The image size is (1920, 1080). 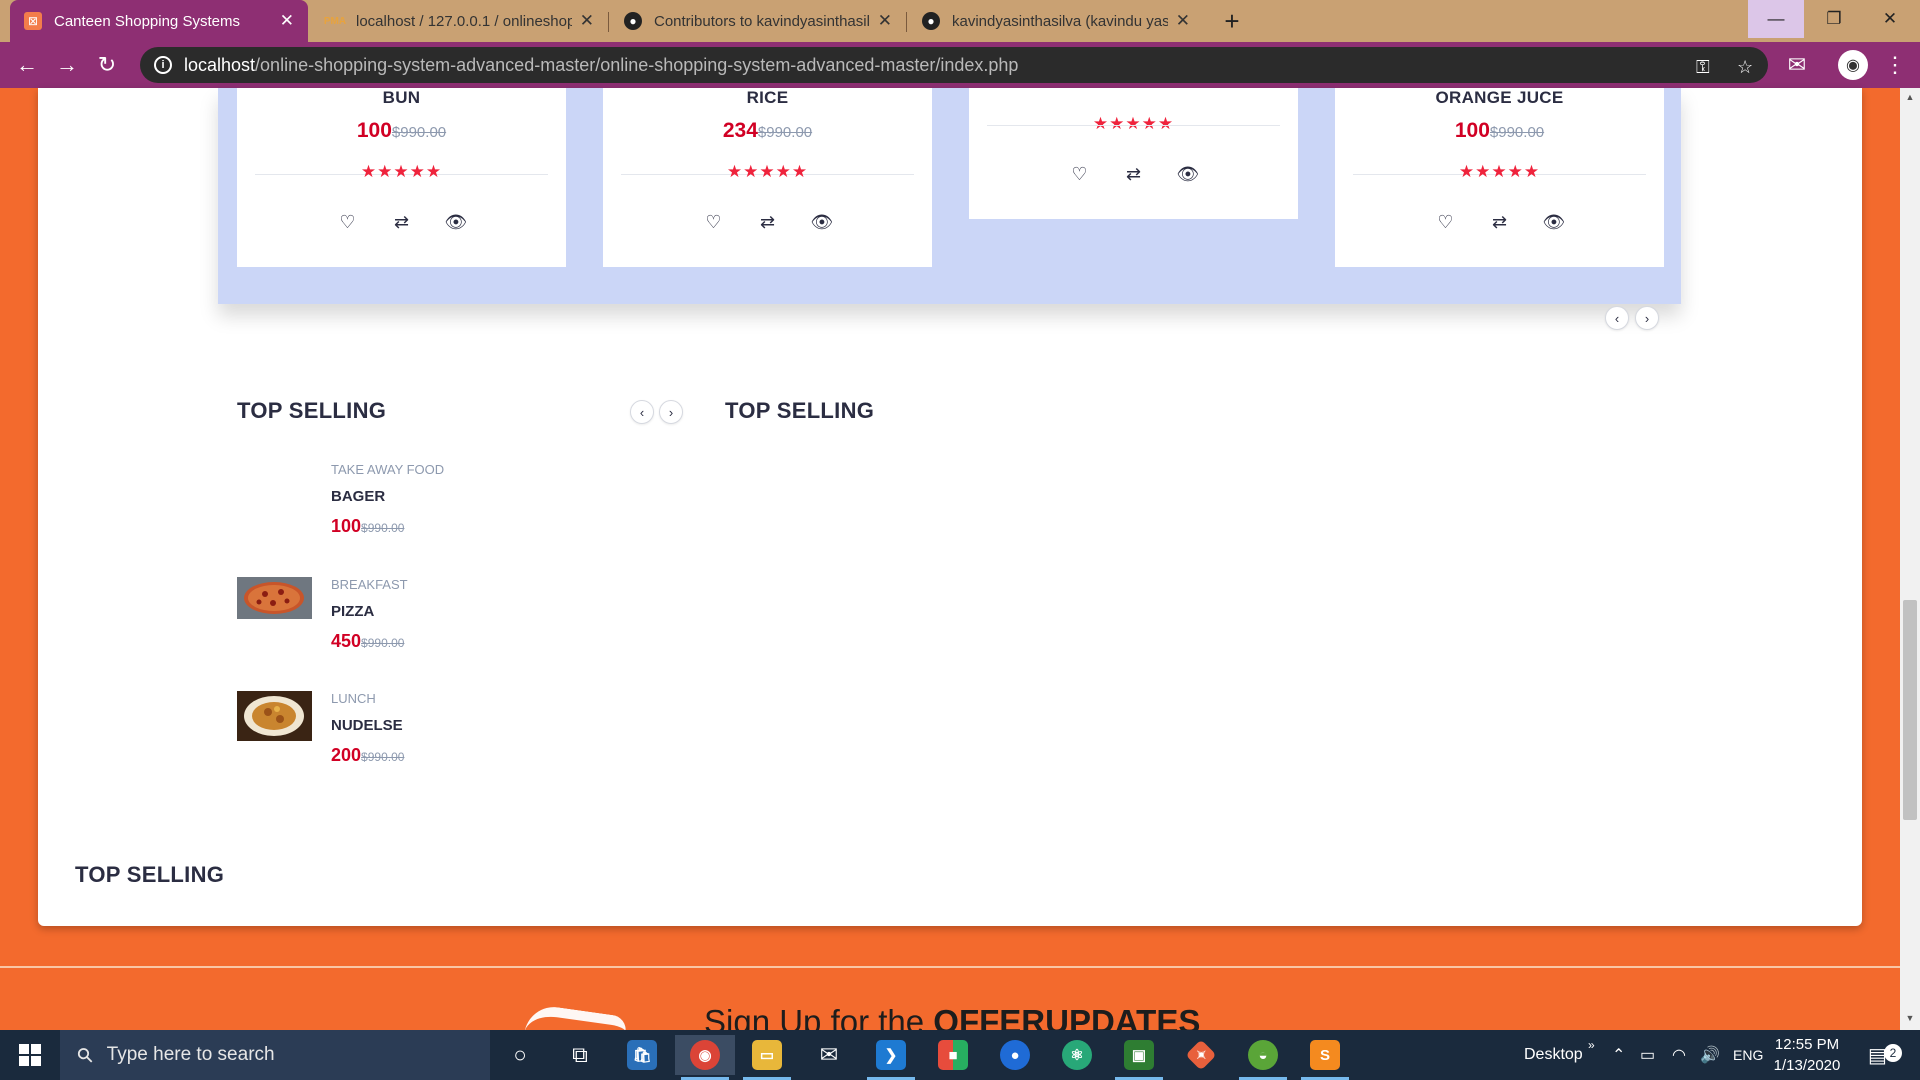 What do you see at coordinates (417, 738) in the screenshot?
I see `top-selling-item: LUNCH NUDELSE 200$990.00` at bounding box center [417, 738].